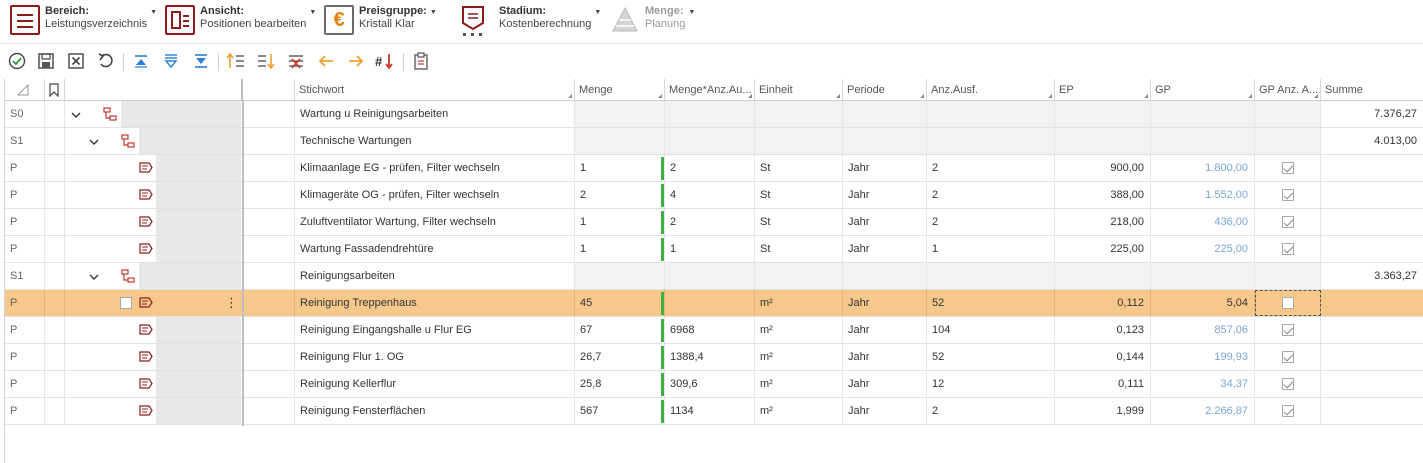 The width and height of the screenshot is (1423, 463). I want to click on gp-cell, so click(1203, 276).